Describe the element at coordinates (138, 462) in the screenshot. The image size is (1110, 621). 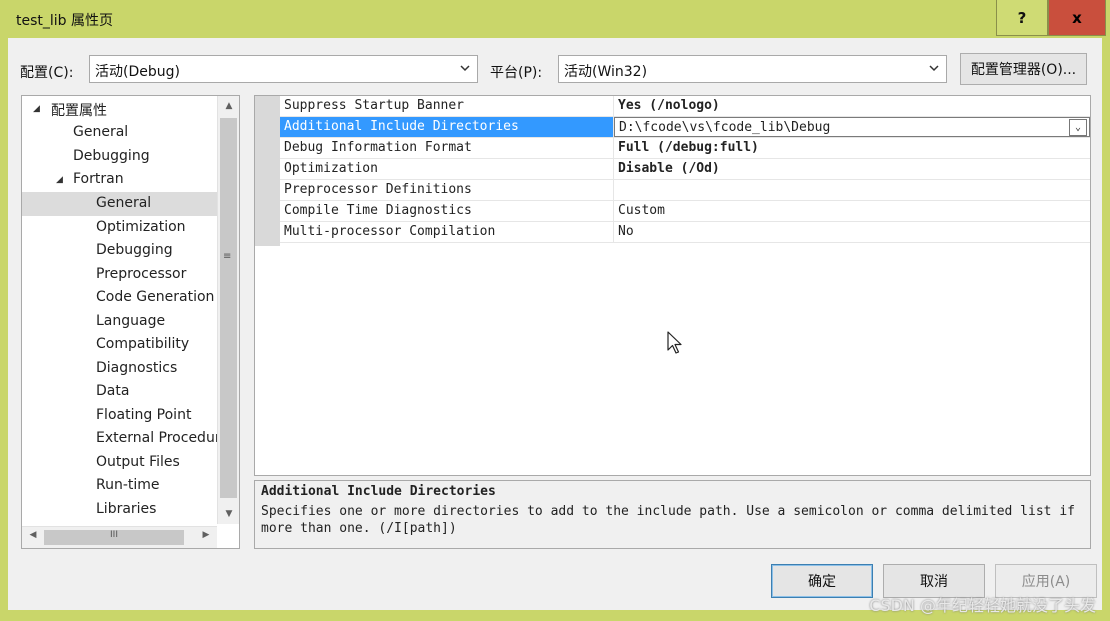
I see `tree-item-label: Output Files` at that location.